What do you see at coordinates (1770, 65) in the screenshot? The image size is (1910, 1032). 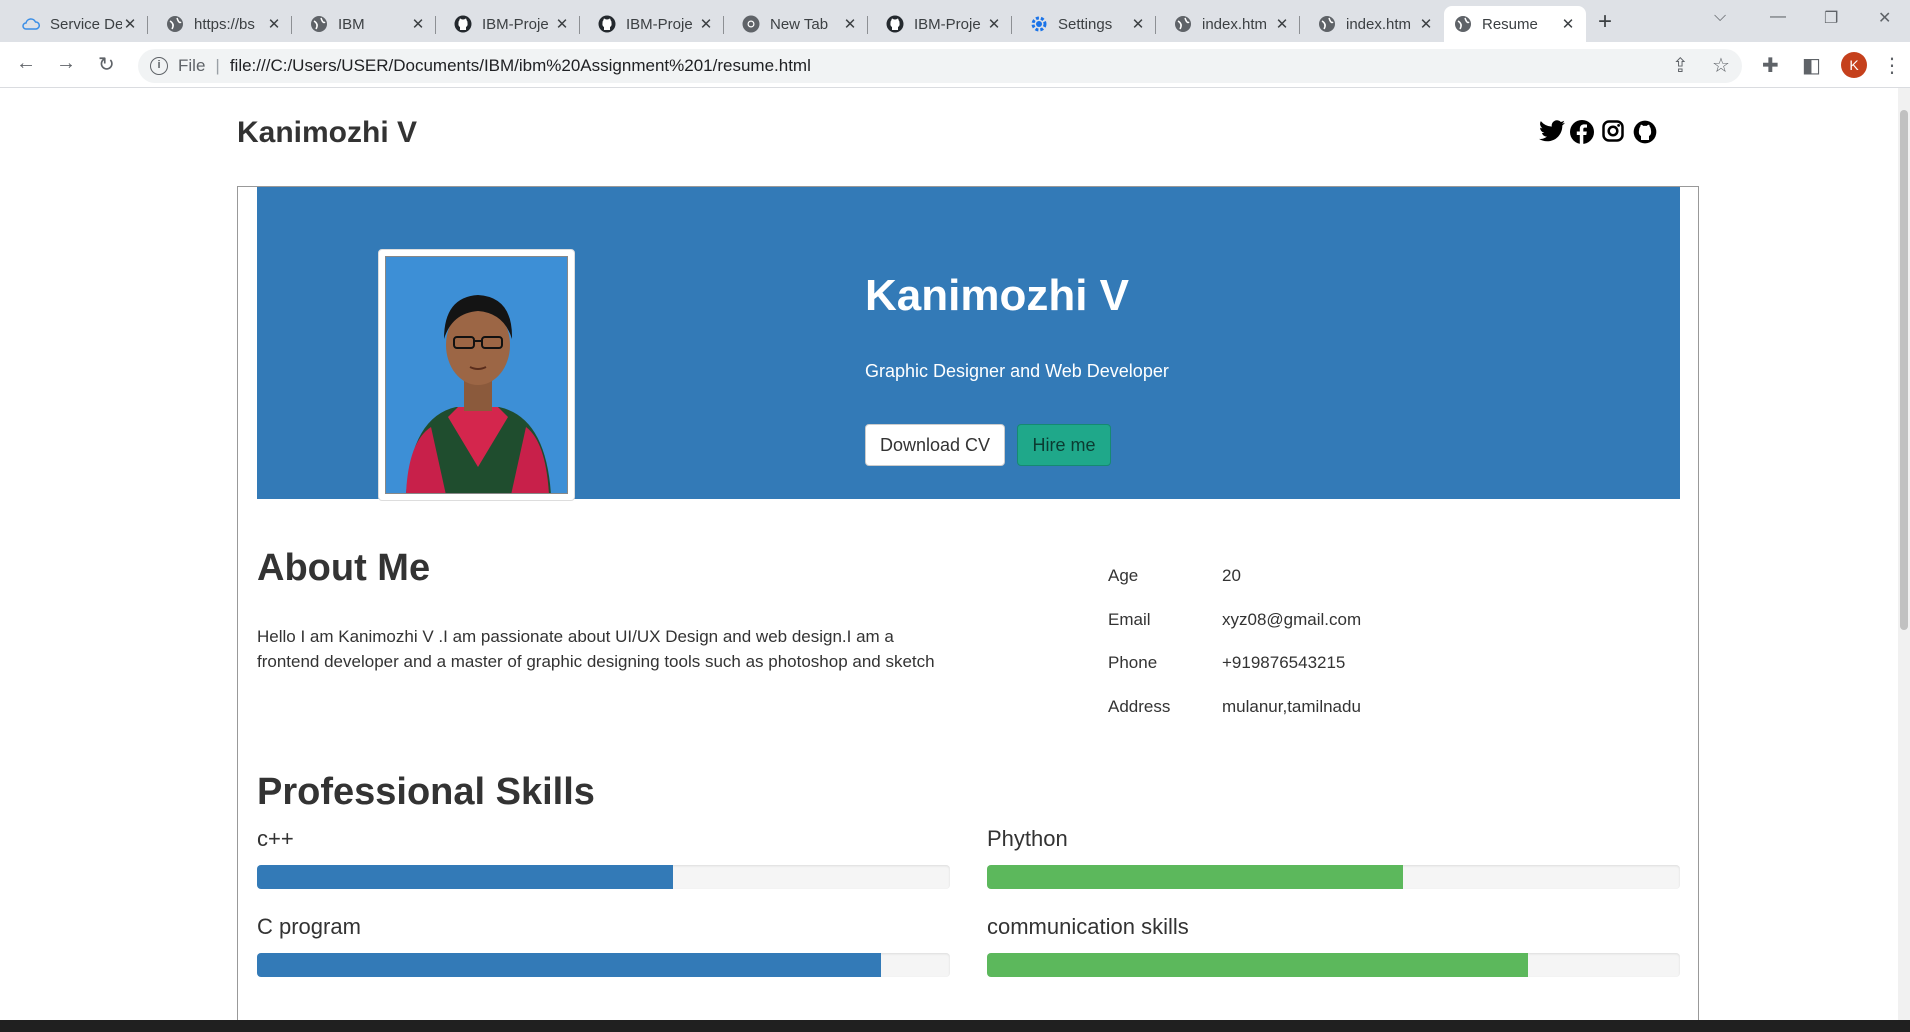 I see `extensions-puzzle-icon: ✚` at bounding box center [1770, 65].